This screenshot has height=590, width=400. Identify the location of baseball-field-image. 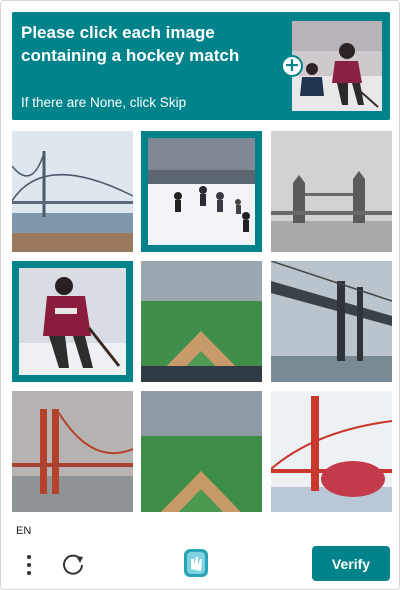
(201, 451).